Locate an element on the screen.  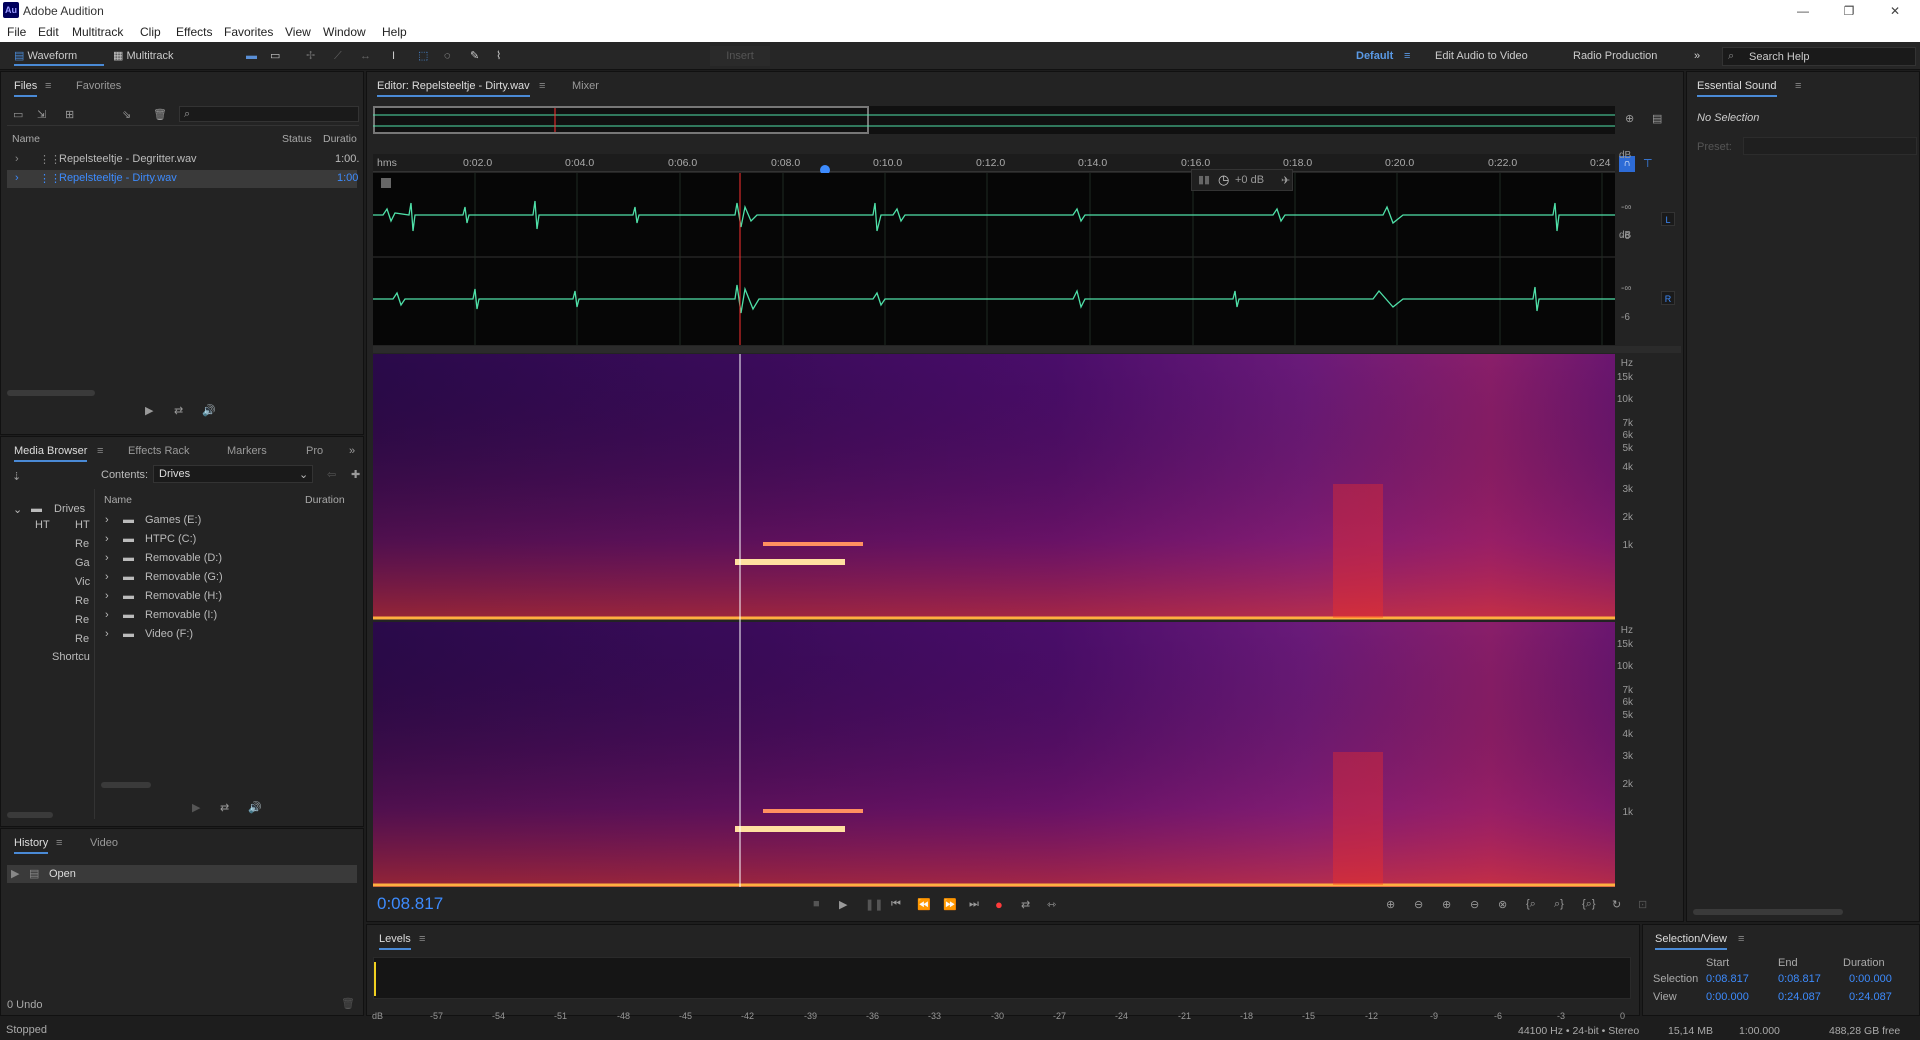
multitrack-mode-button: ▦ Multitrack is located at coordinates (158, 56).